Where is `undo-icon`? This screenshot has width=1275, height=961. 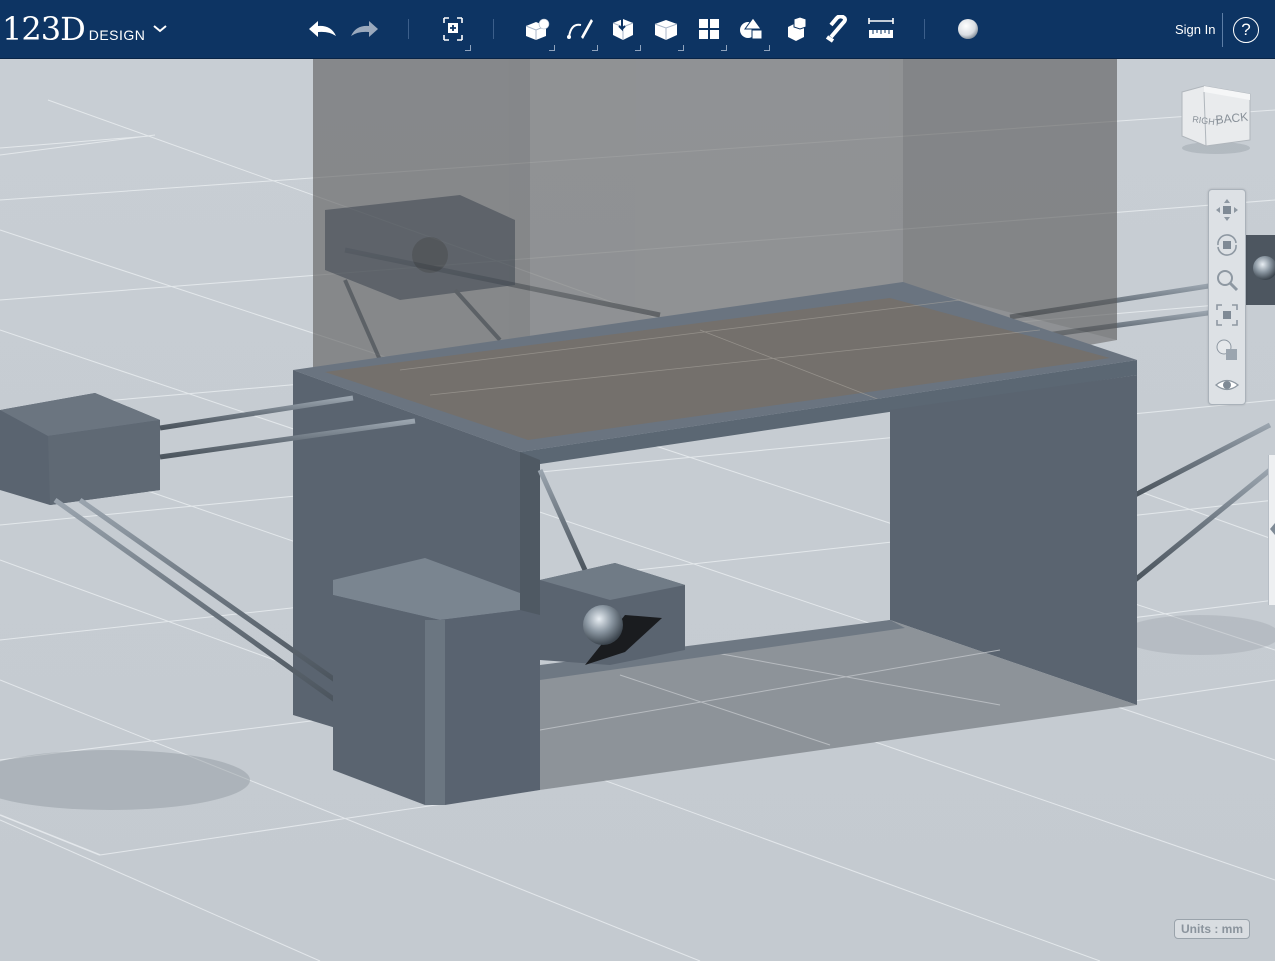 undo-icon is located at coordinates (322, 29).